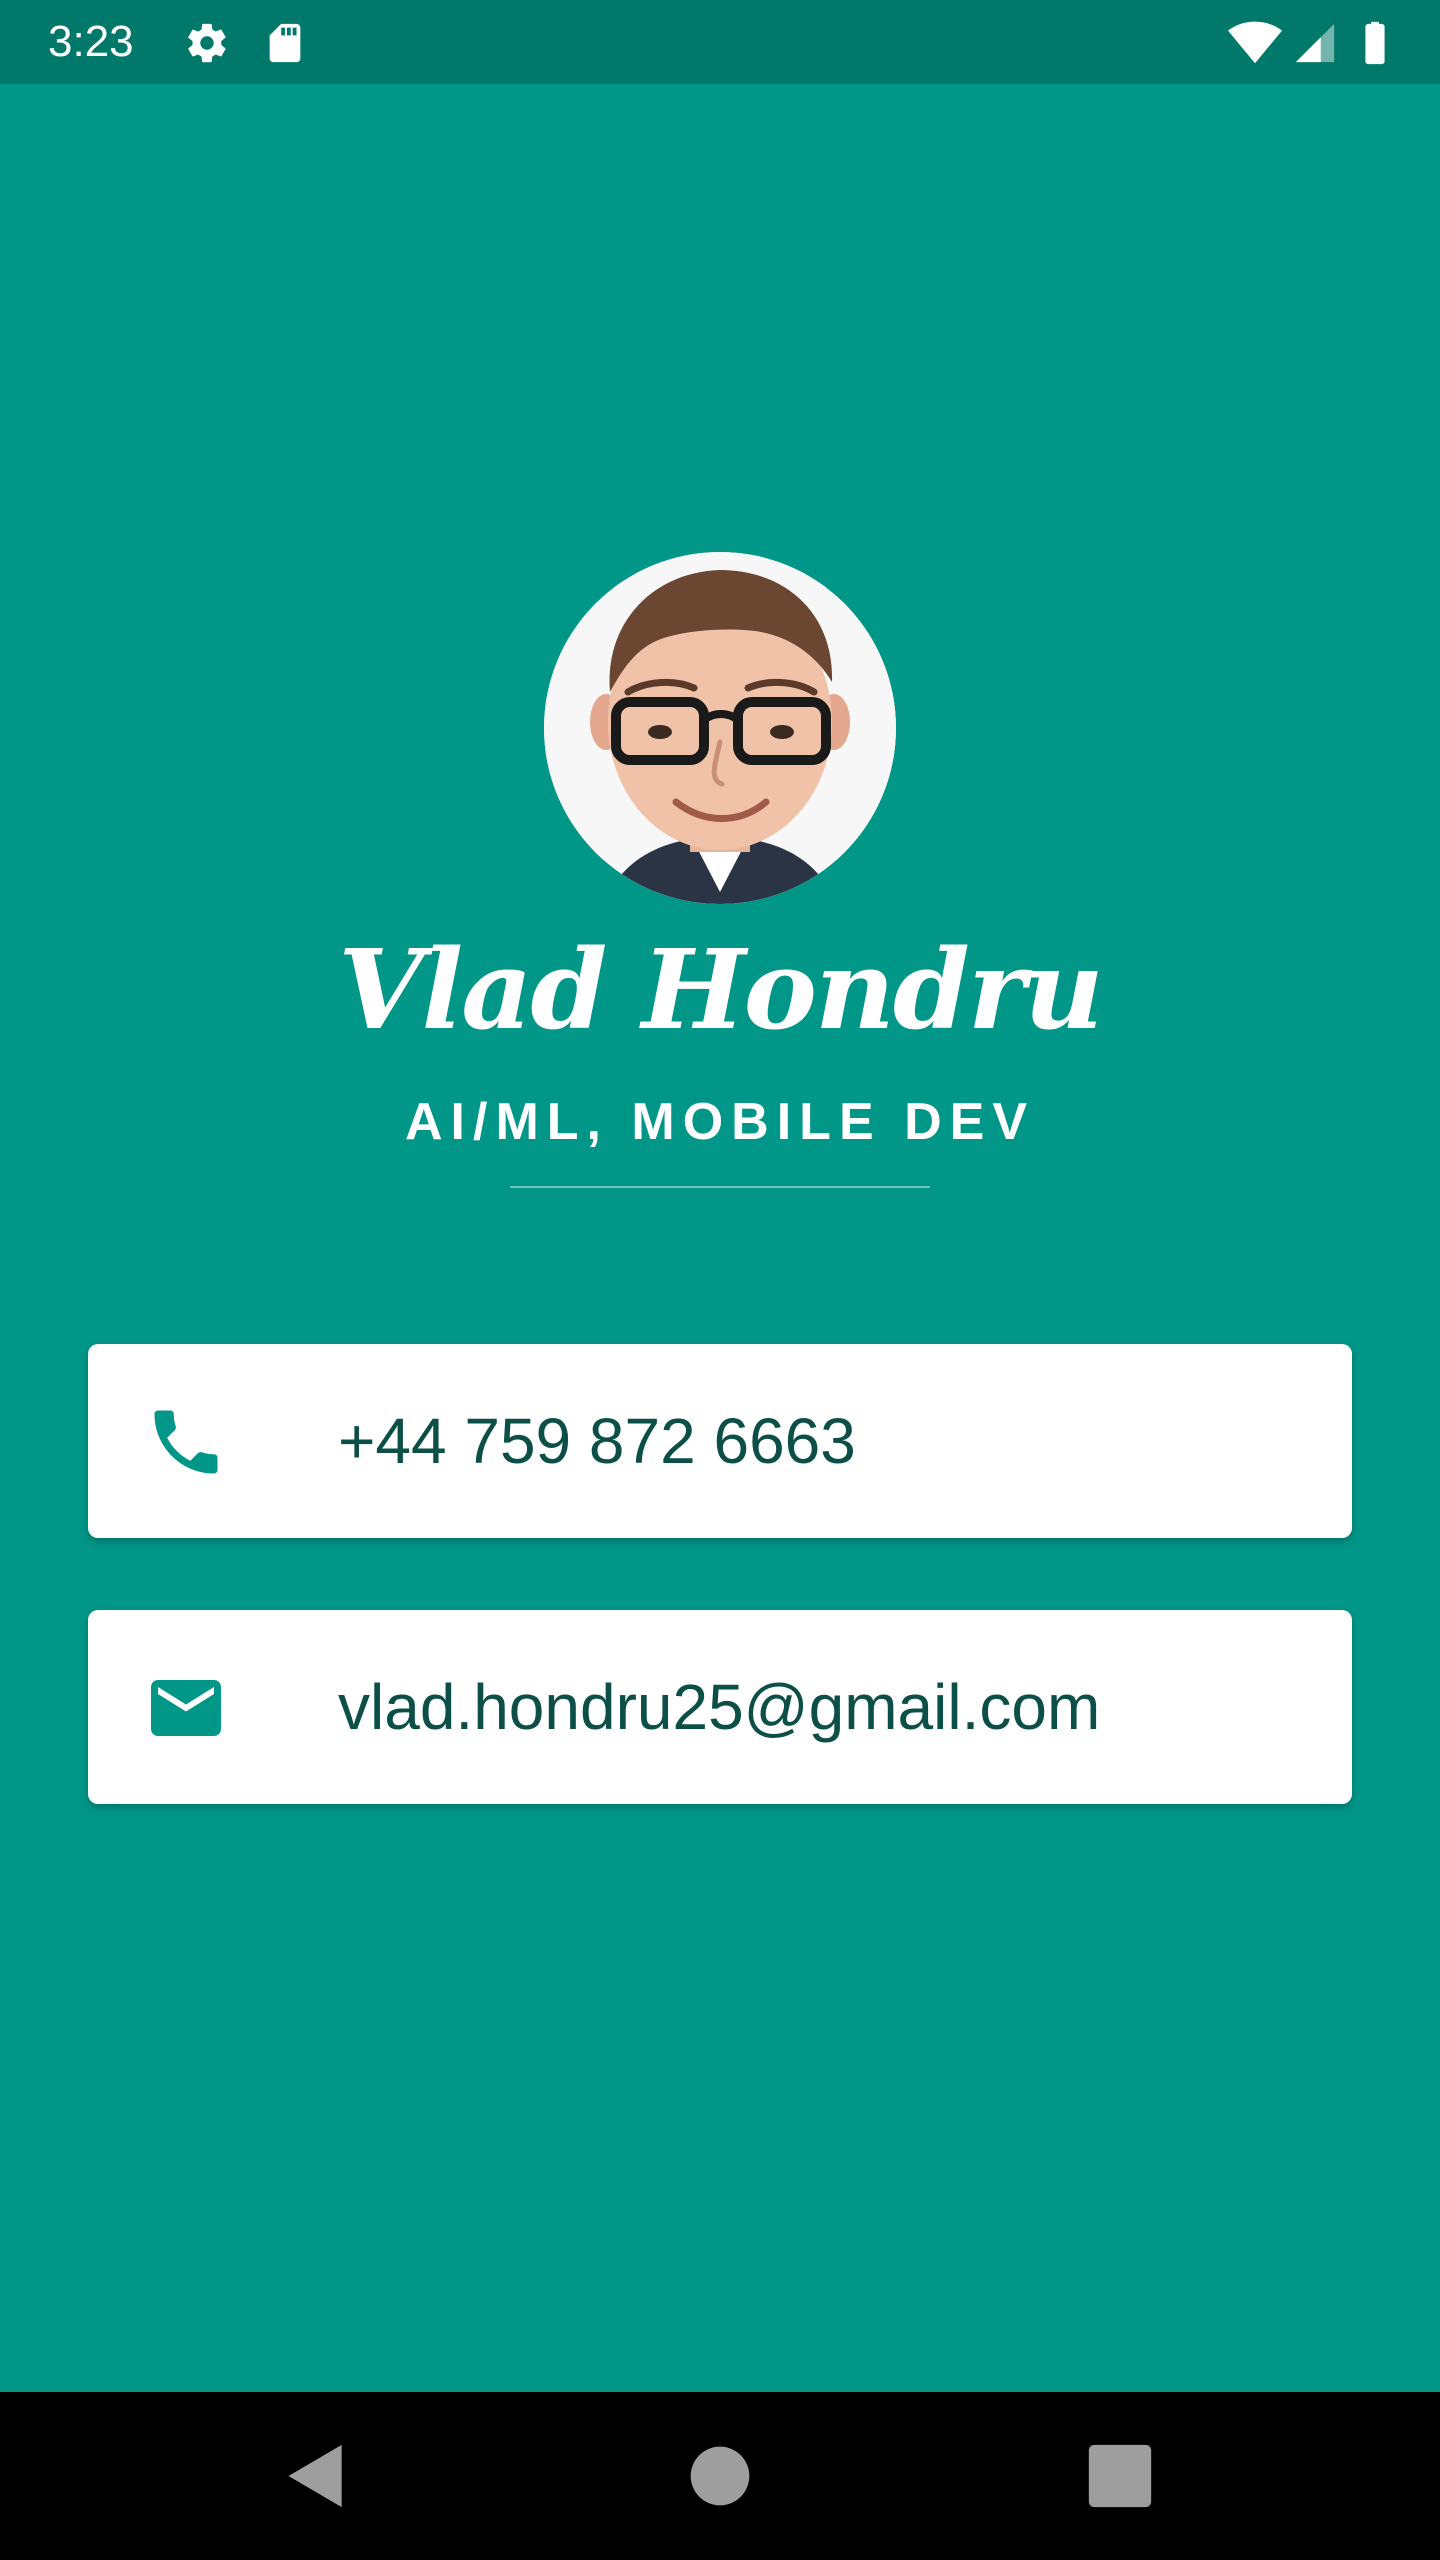 This screenshot has height=2560, width=1440. What do you see at coordinates (1315, 43) in the screenshot?
I see `cell-signal-icon` at bounding box center [1315, 43].